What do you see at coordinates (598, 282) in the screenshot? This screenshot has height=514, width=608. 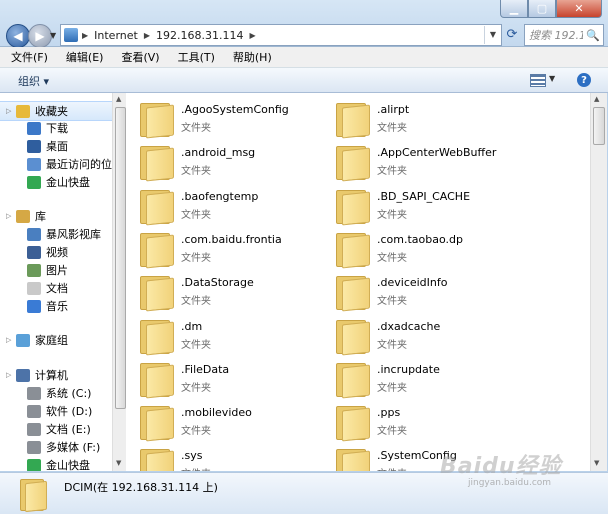 I see `file-list-scrollbar: ▲ ▼` at bounding box center [598, 282].